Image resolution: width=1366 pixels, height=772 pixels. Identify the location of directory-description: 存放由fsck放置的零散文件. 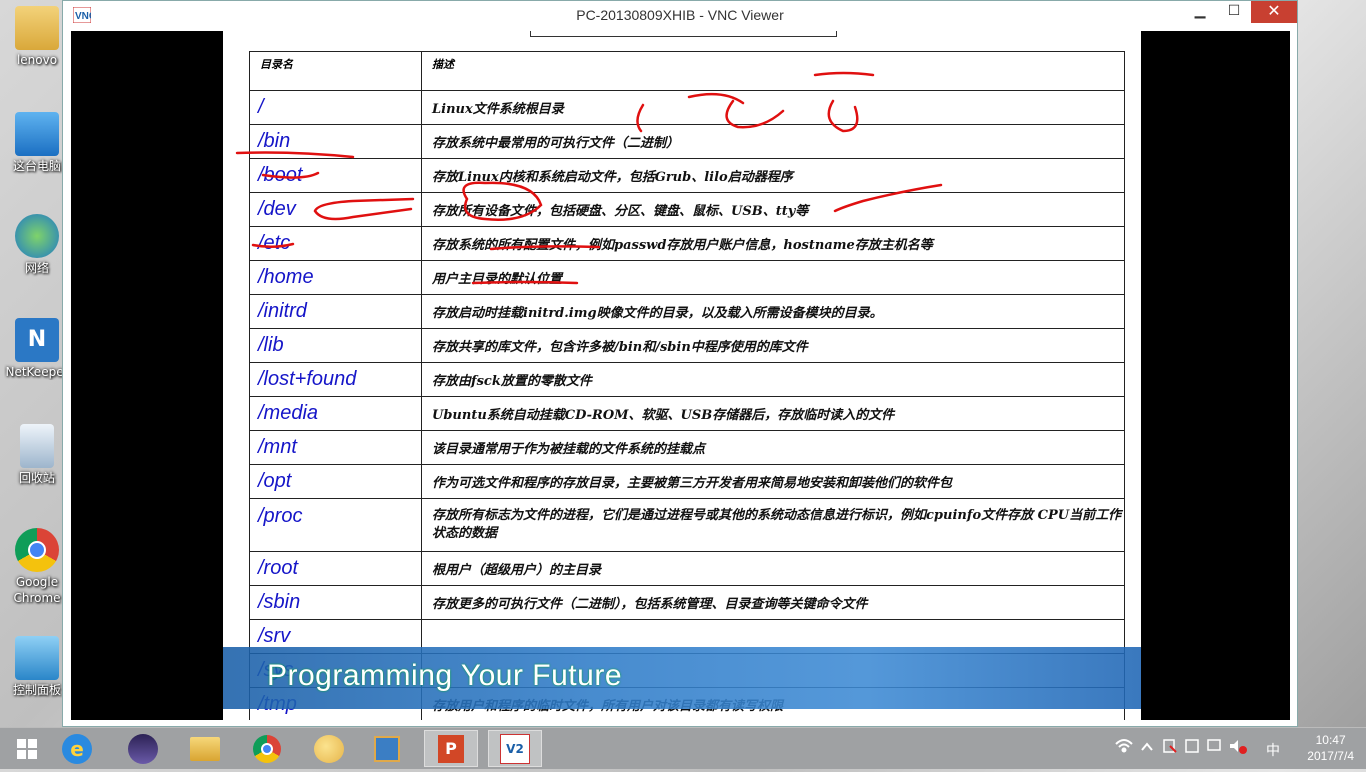
(773, 379).